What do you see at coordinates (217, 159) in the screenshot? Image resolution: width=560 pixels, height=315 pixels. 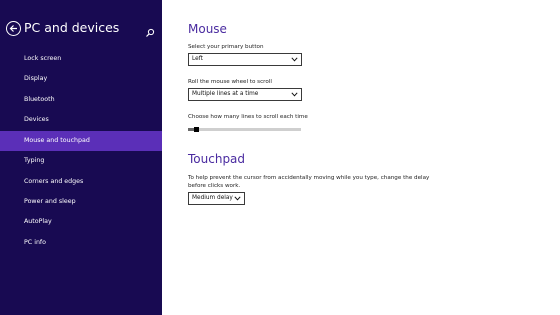 I see `touchpad-section-title: Touchpad` at bounding box center [217, 159].